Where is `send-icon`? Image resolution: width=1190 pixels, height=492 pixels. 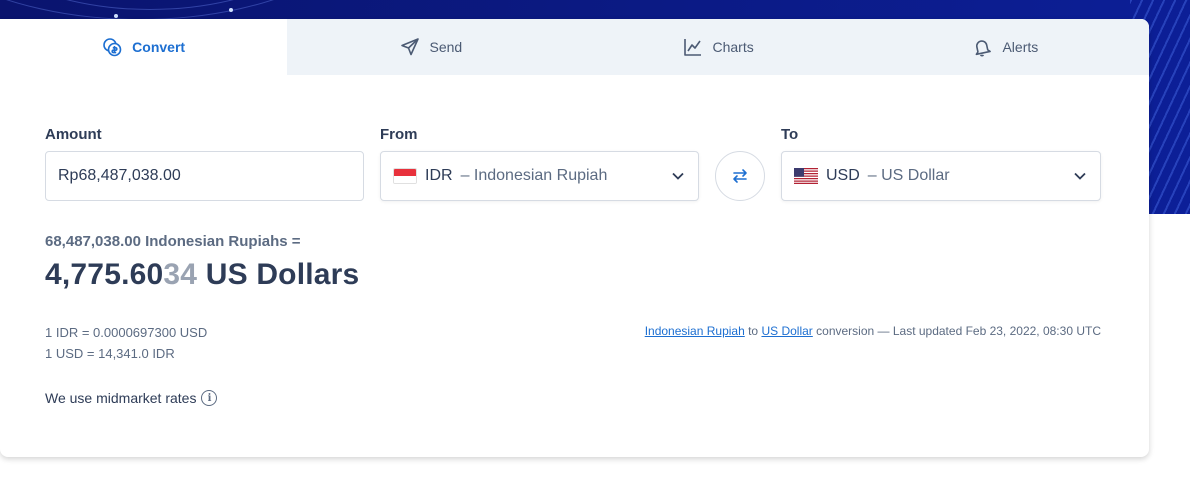
send-icon is located at coordinates (409, 47).